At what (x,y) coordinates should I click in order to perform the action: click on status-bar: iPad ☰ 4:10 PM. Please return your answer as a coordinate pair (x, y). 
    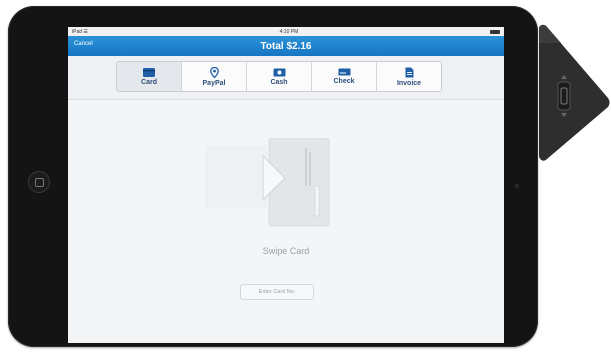
    Looking at the image, I should click on (286, 31).